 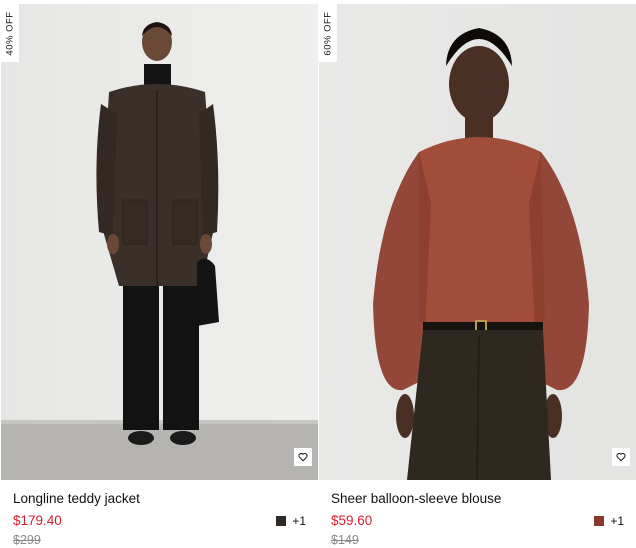 What do you see at coordinates (160, 499) in the screenshot?
I see `product-name: Longline teddy jacket` at bounding box center [160, 499].